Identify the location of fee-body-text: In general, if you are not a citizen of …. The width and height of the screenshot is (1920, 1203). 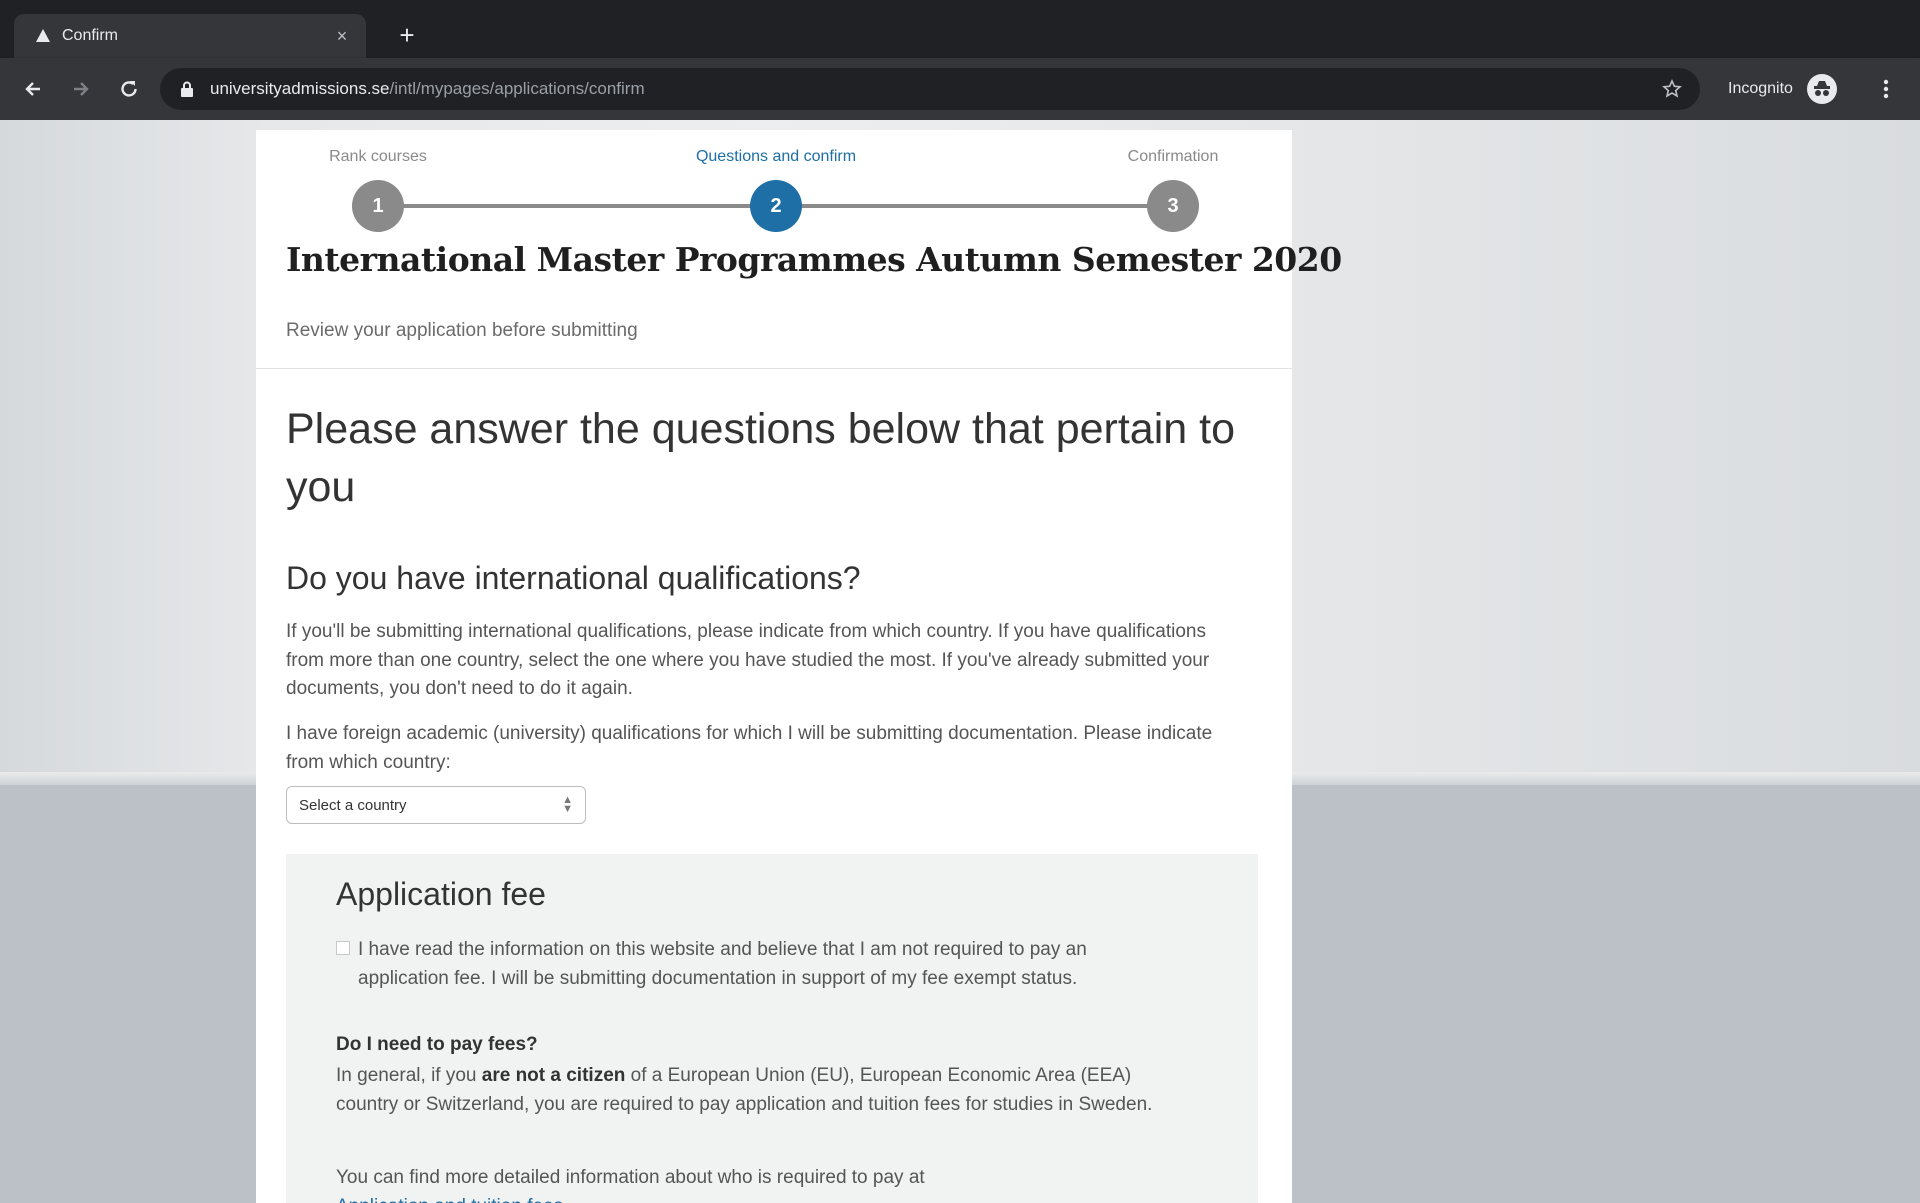
(756, 1090).